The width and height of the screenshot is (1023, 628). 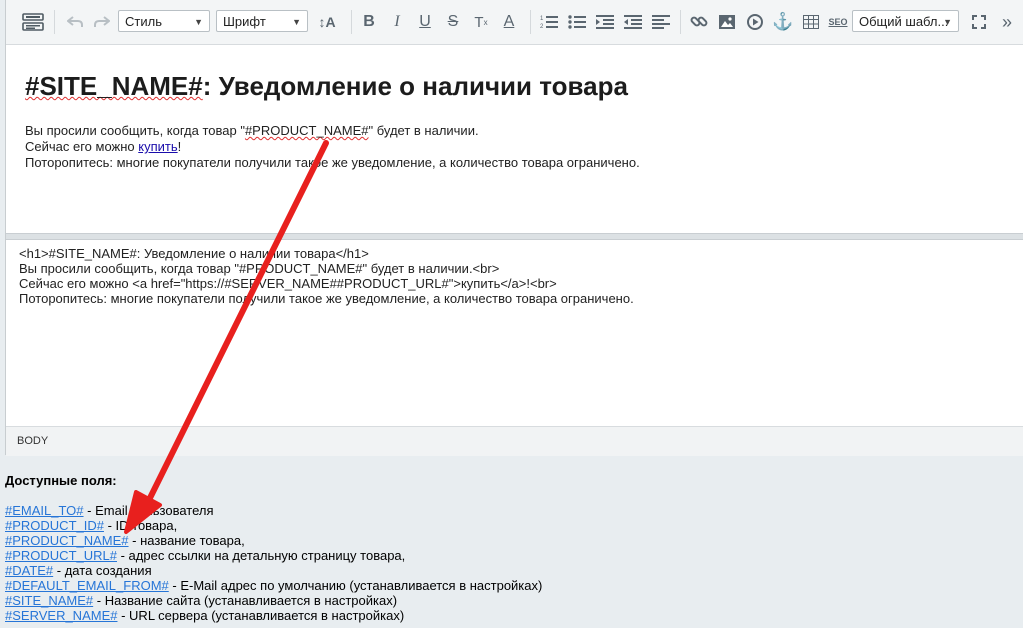 What do you see at coordinates (33, 22) in the screenshot?
I see `view-mode-icon` at bounding box center [33, 22].